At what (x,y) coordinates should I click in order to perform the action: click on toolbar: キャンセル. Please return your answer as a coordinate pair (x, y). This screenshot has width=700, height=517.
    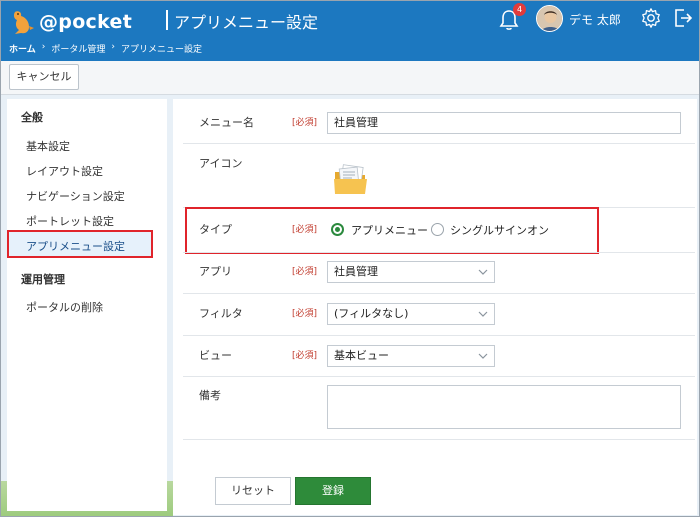
    Looking at the image, I should click on (350, 78).